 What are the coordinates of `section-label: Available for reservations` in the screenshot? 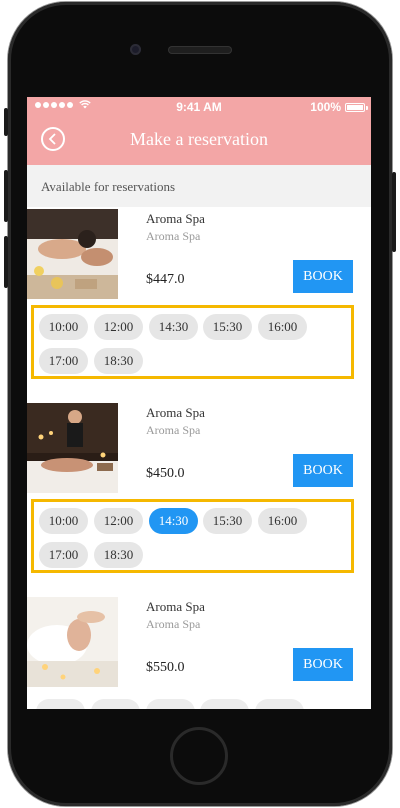 It's located at (108, 186).